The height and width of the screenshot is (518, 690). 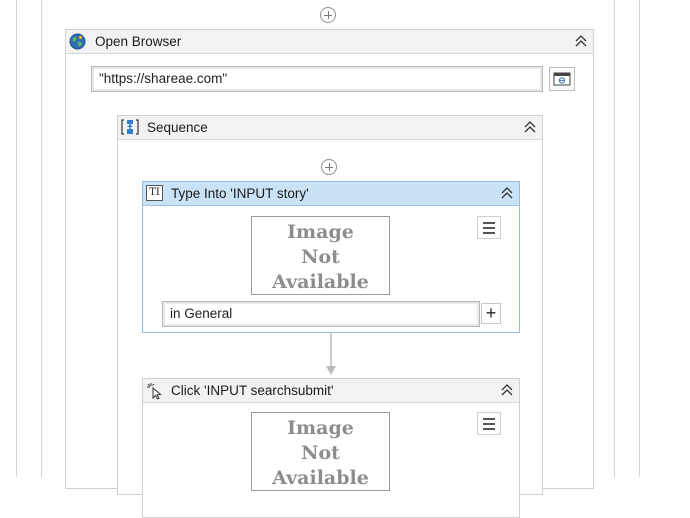 I want to click on canvas-border-right-inner, so click(x=614, y=238).